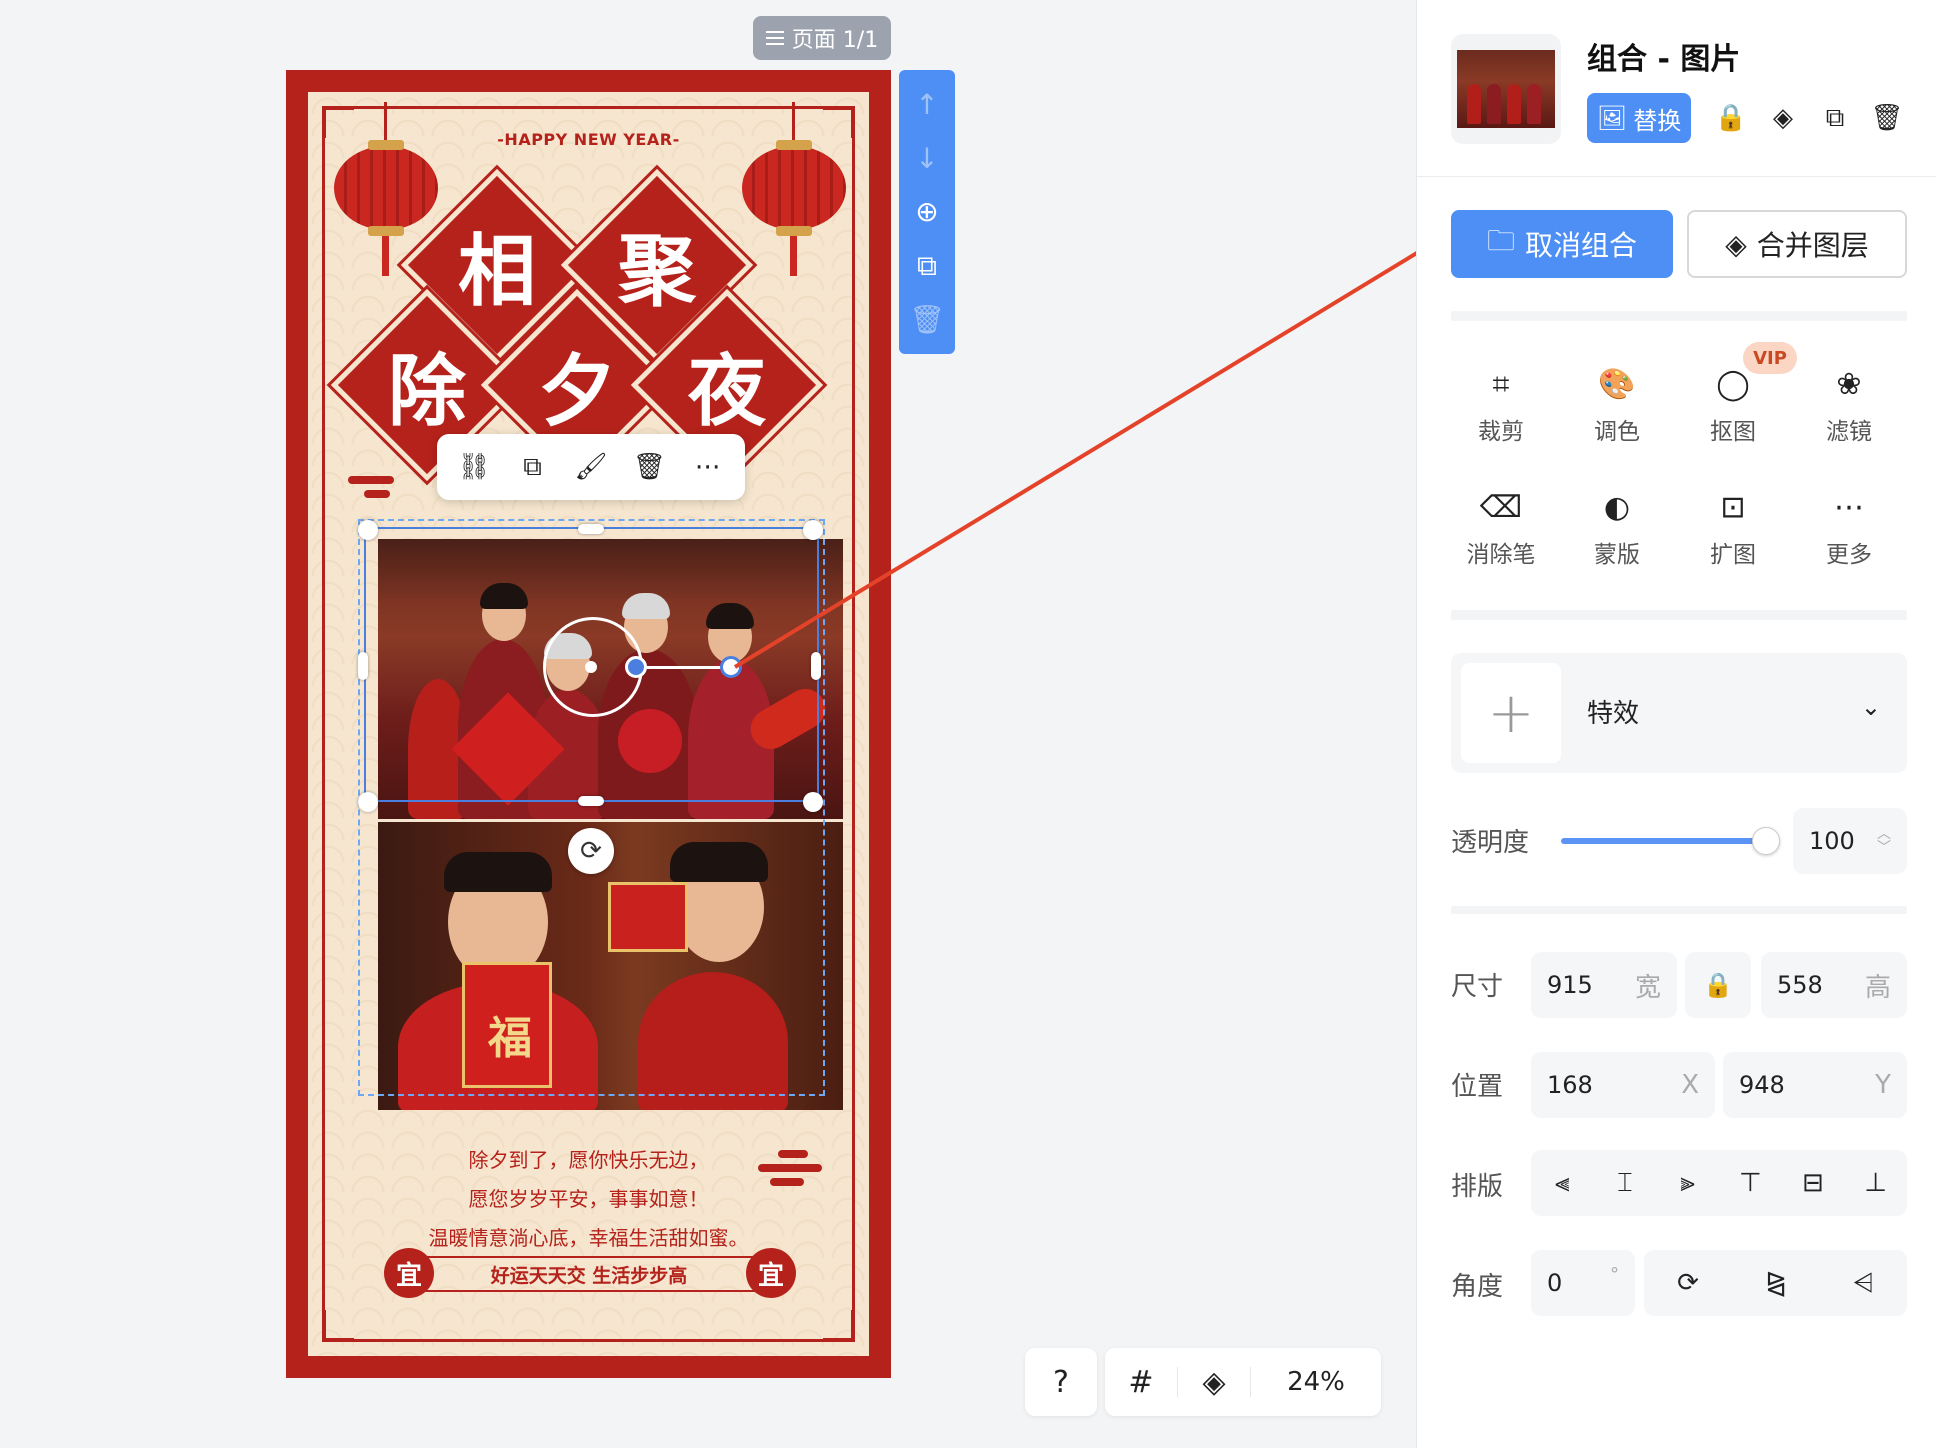 Image resolution: width=1936 pixels, height=1448 pixels. Describe the element at coordinates (1477, 1087) in the screenshot. I see `position-label: 位置` at that location.